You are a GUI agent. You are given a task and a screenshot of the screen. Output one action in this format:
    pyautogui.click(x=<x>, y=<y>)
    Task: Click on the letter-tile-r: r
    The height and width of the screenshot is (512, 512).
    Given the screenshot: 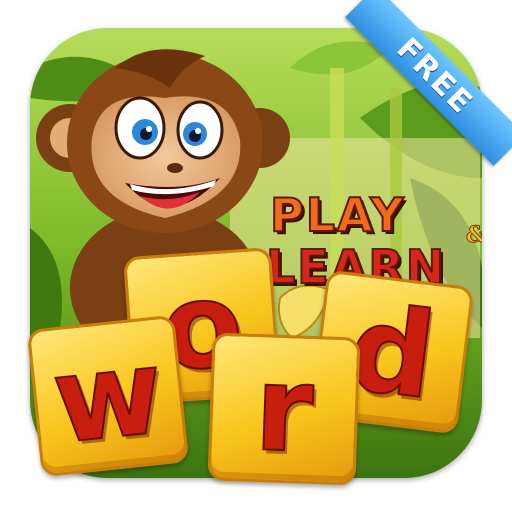 What is the action you would take?
    pyautogui.click(x=284, y=409)
    